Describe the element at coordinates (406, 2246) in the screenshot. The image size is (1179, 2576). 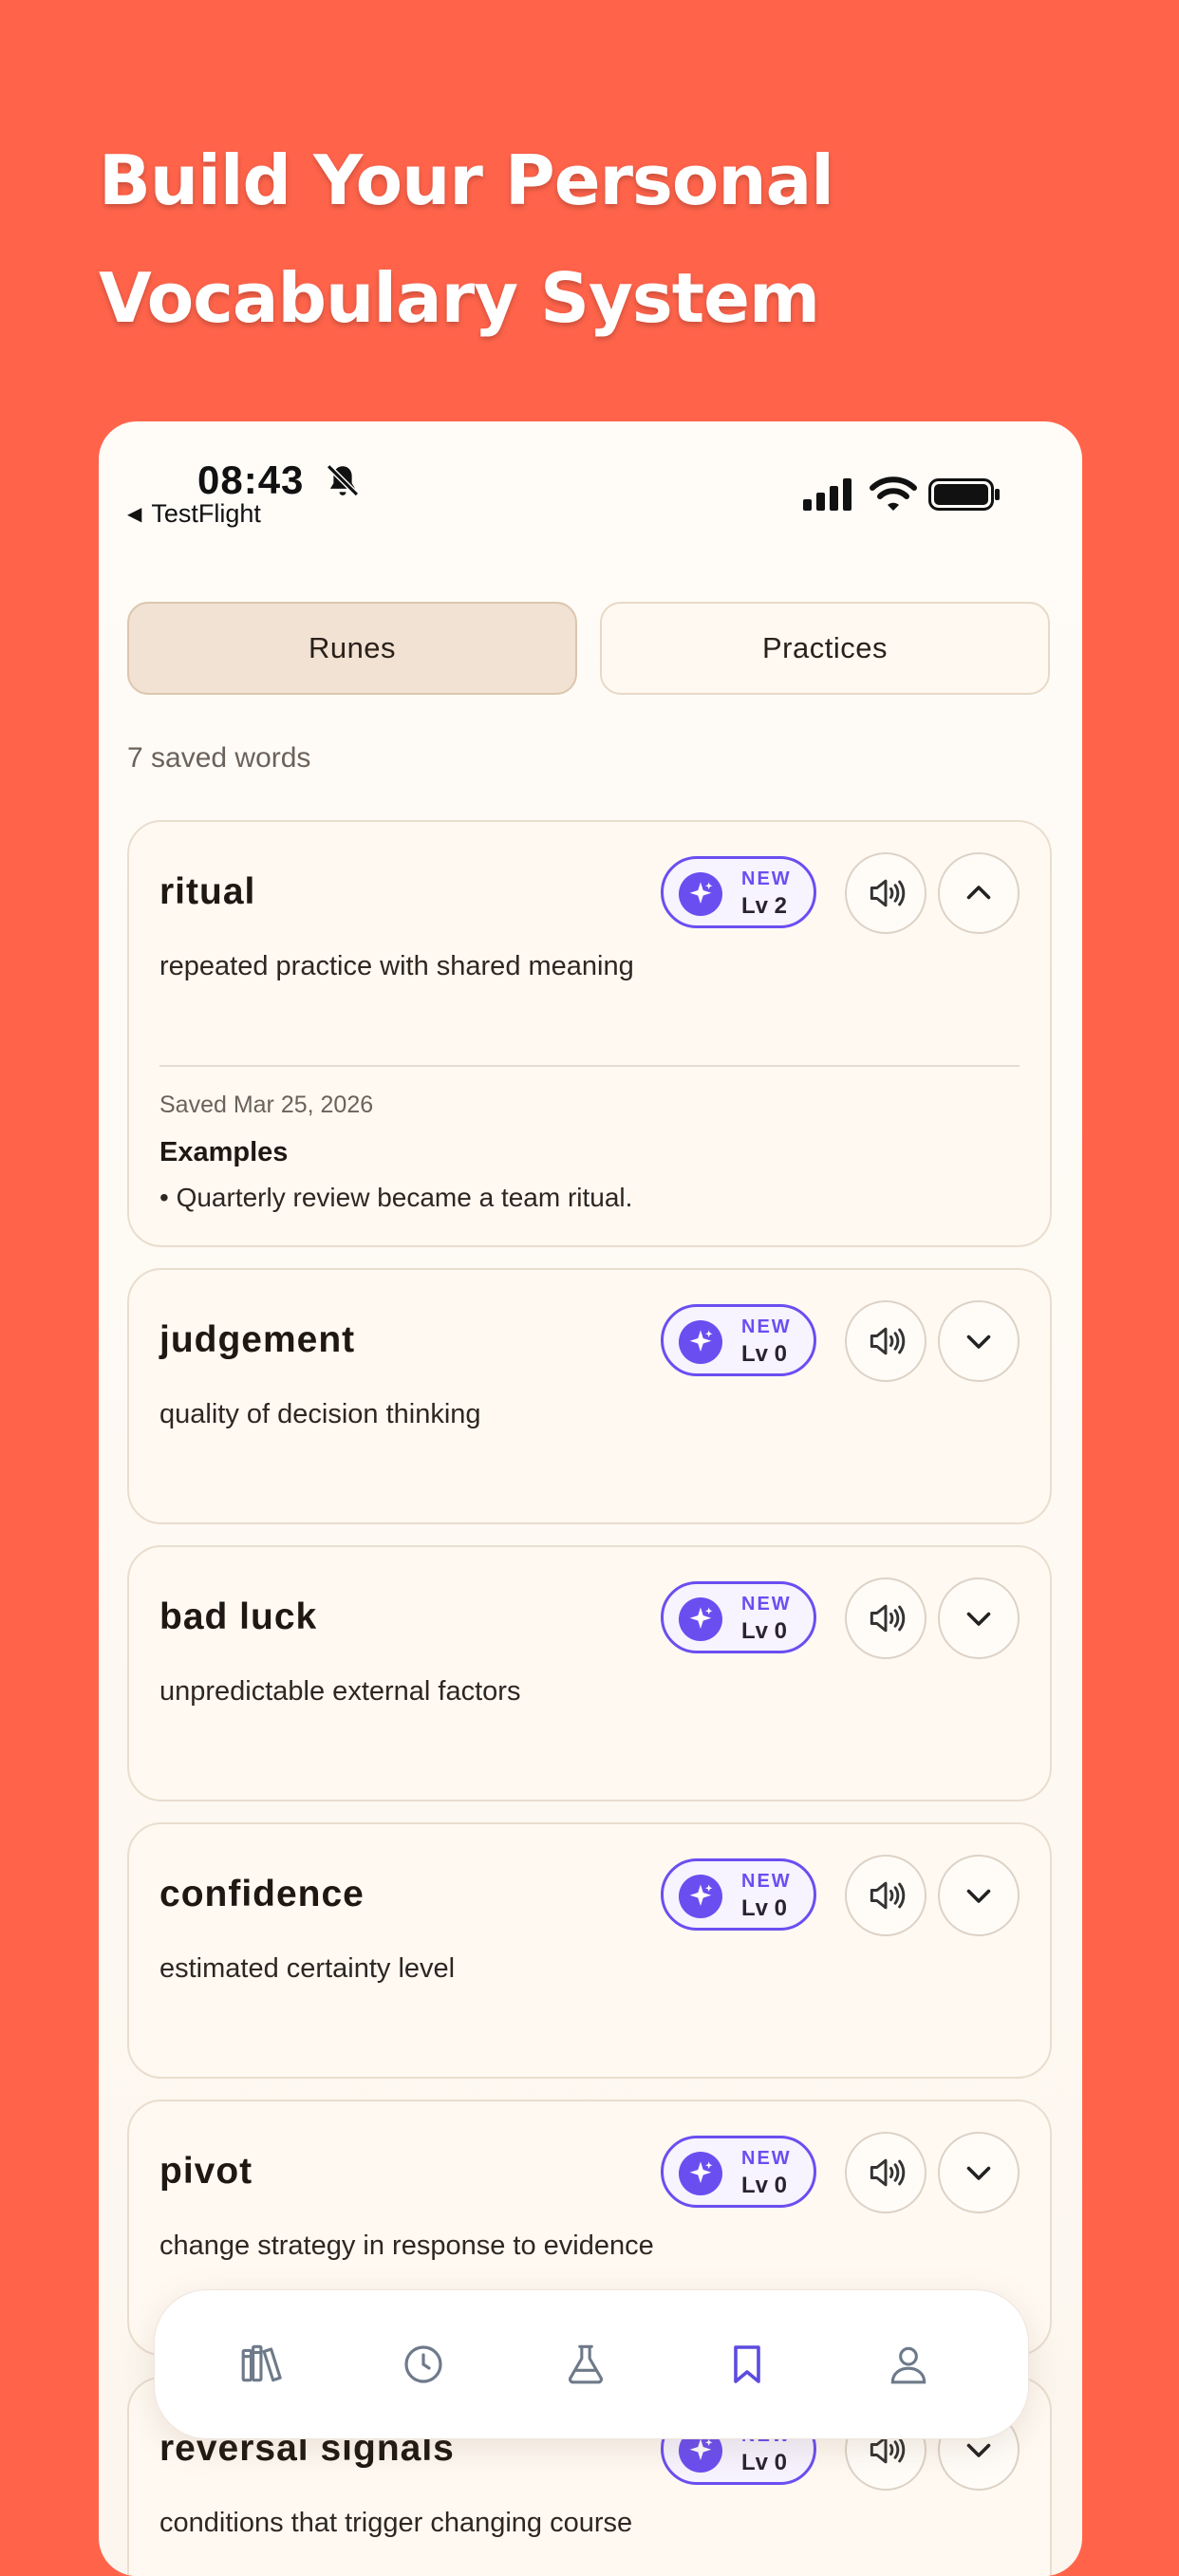
I see `word-definition: change strategy in response to evidence` at that location.